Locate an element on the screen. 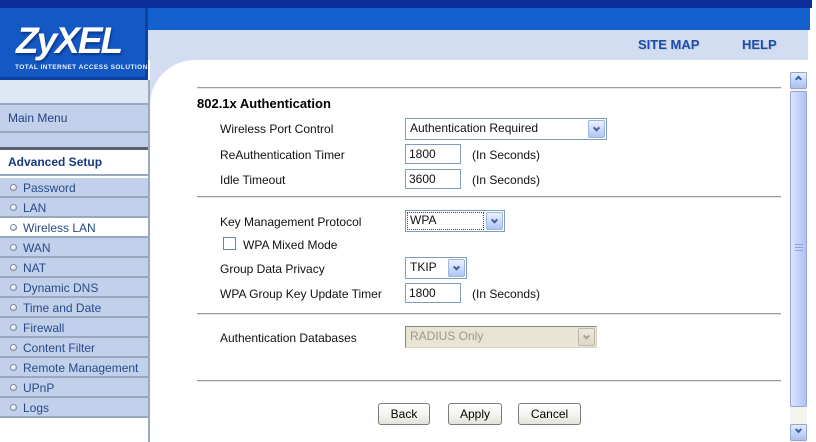 This screenshot has width=816, height=442. sidebar-item-label: Content Filter is located at coordinates (59, 348).